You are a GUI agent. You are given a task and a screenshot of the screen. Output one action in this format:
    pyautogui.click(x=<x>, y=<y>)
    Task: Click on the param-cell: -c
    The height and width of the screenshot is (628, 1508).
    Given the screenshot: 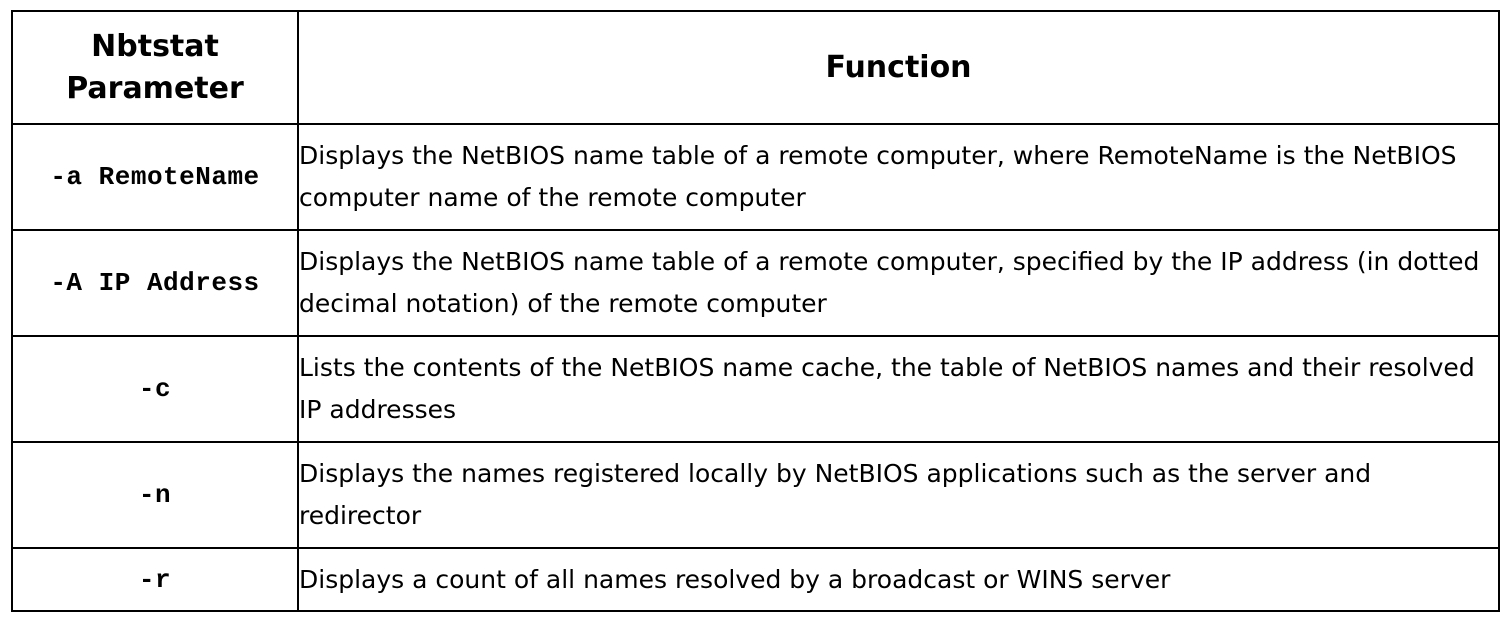 What is the action you would take?
    pyautogui.click(x=155, y=389)
    